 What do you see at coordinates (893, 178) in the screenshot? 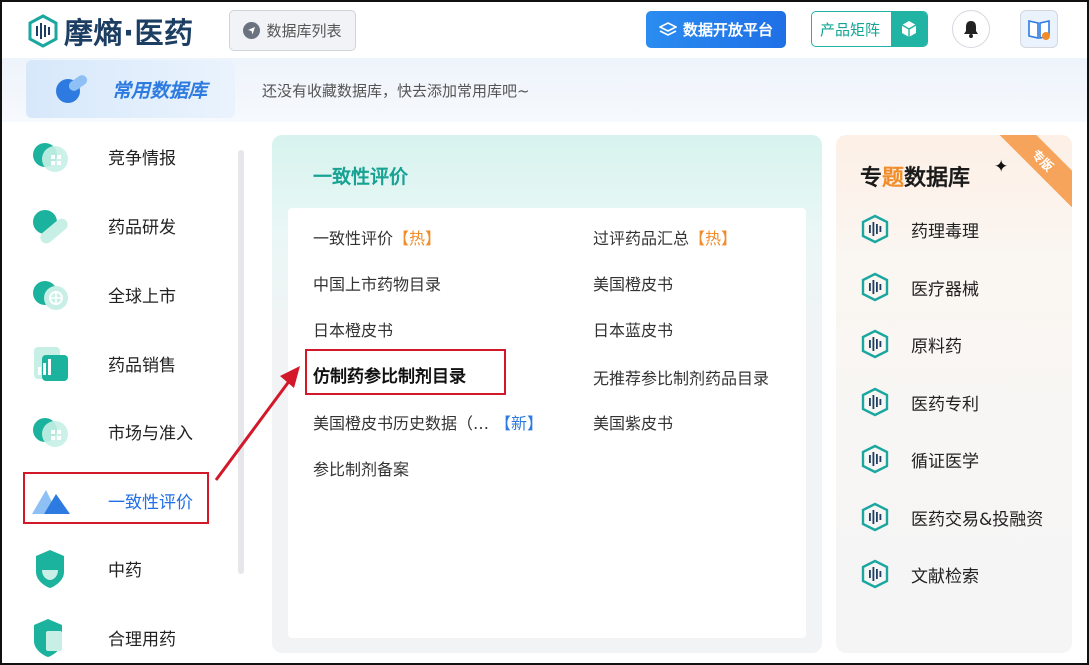
I see `title-part: 题` at bounding box center [893, 178].